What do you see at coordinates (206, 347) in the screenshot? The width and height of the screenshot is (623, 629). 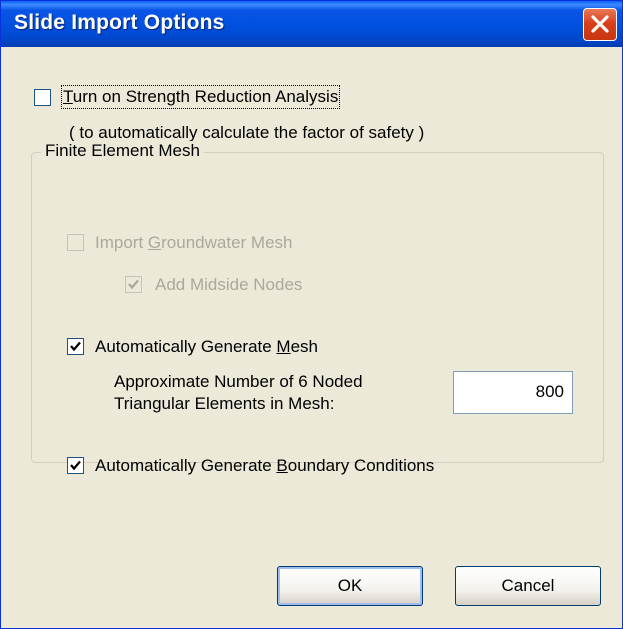 I see `auto-generate-mesh-label: Automatically Generate Mesh` at bounding box center [206, 347].